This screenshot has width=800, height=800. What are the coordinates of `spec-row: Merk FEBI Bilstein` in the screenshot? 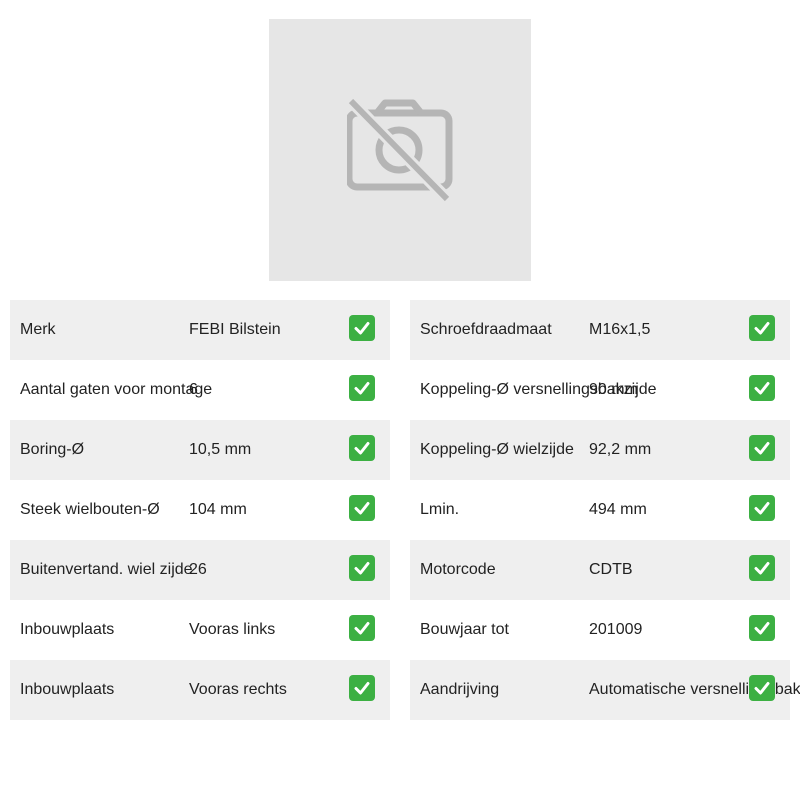 It's located at (200, 330).